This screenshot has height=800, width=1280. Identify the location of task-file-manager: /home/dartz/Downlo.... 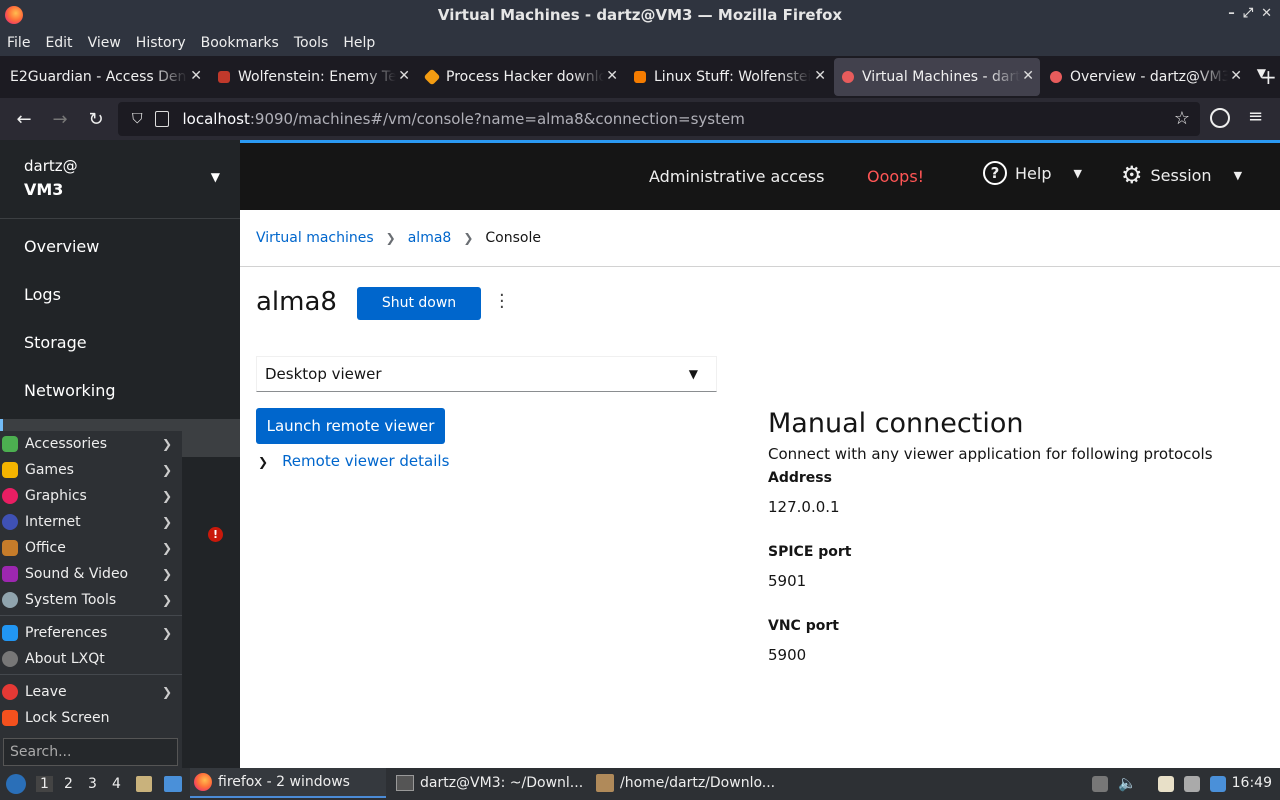
(690, 783).